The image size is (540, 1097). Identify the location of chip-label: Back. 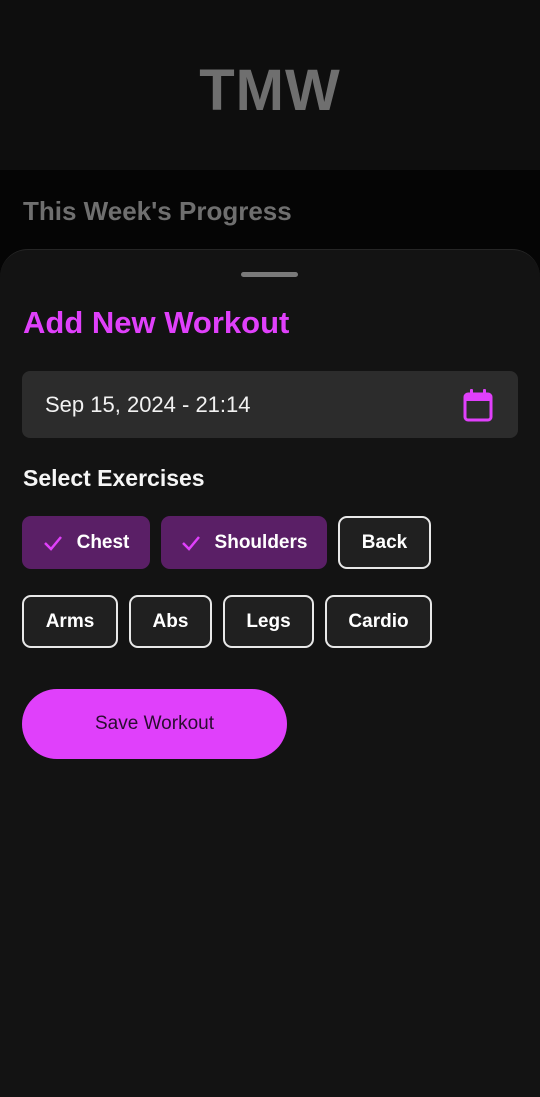
(384, 542).